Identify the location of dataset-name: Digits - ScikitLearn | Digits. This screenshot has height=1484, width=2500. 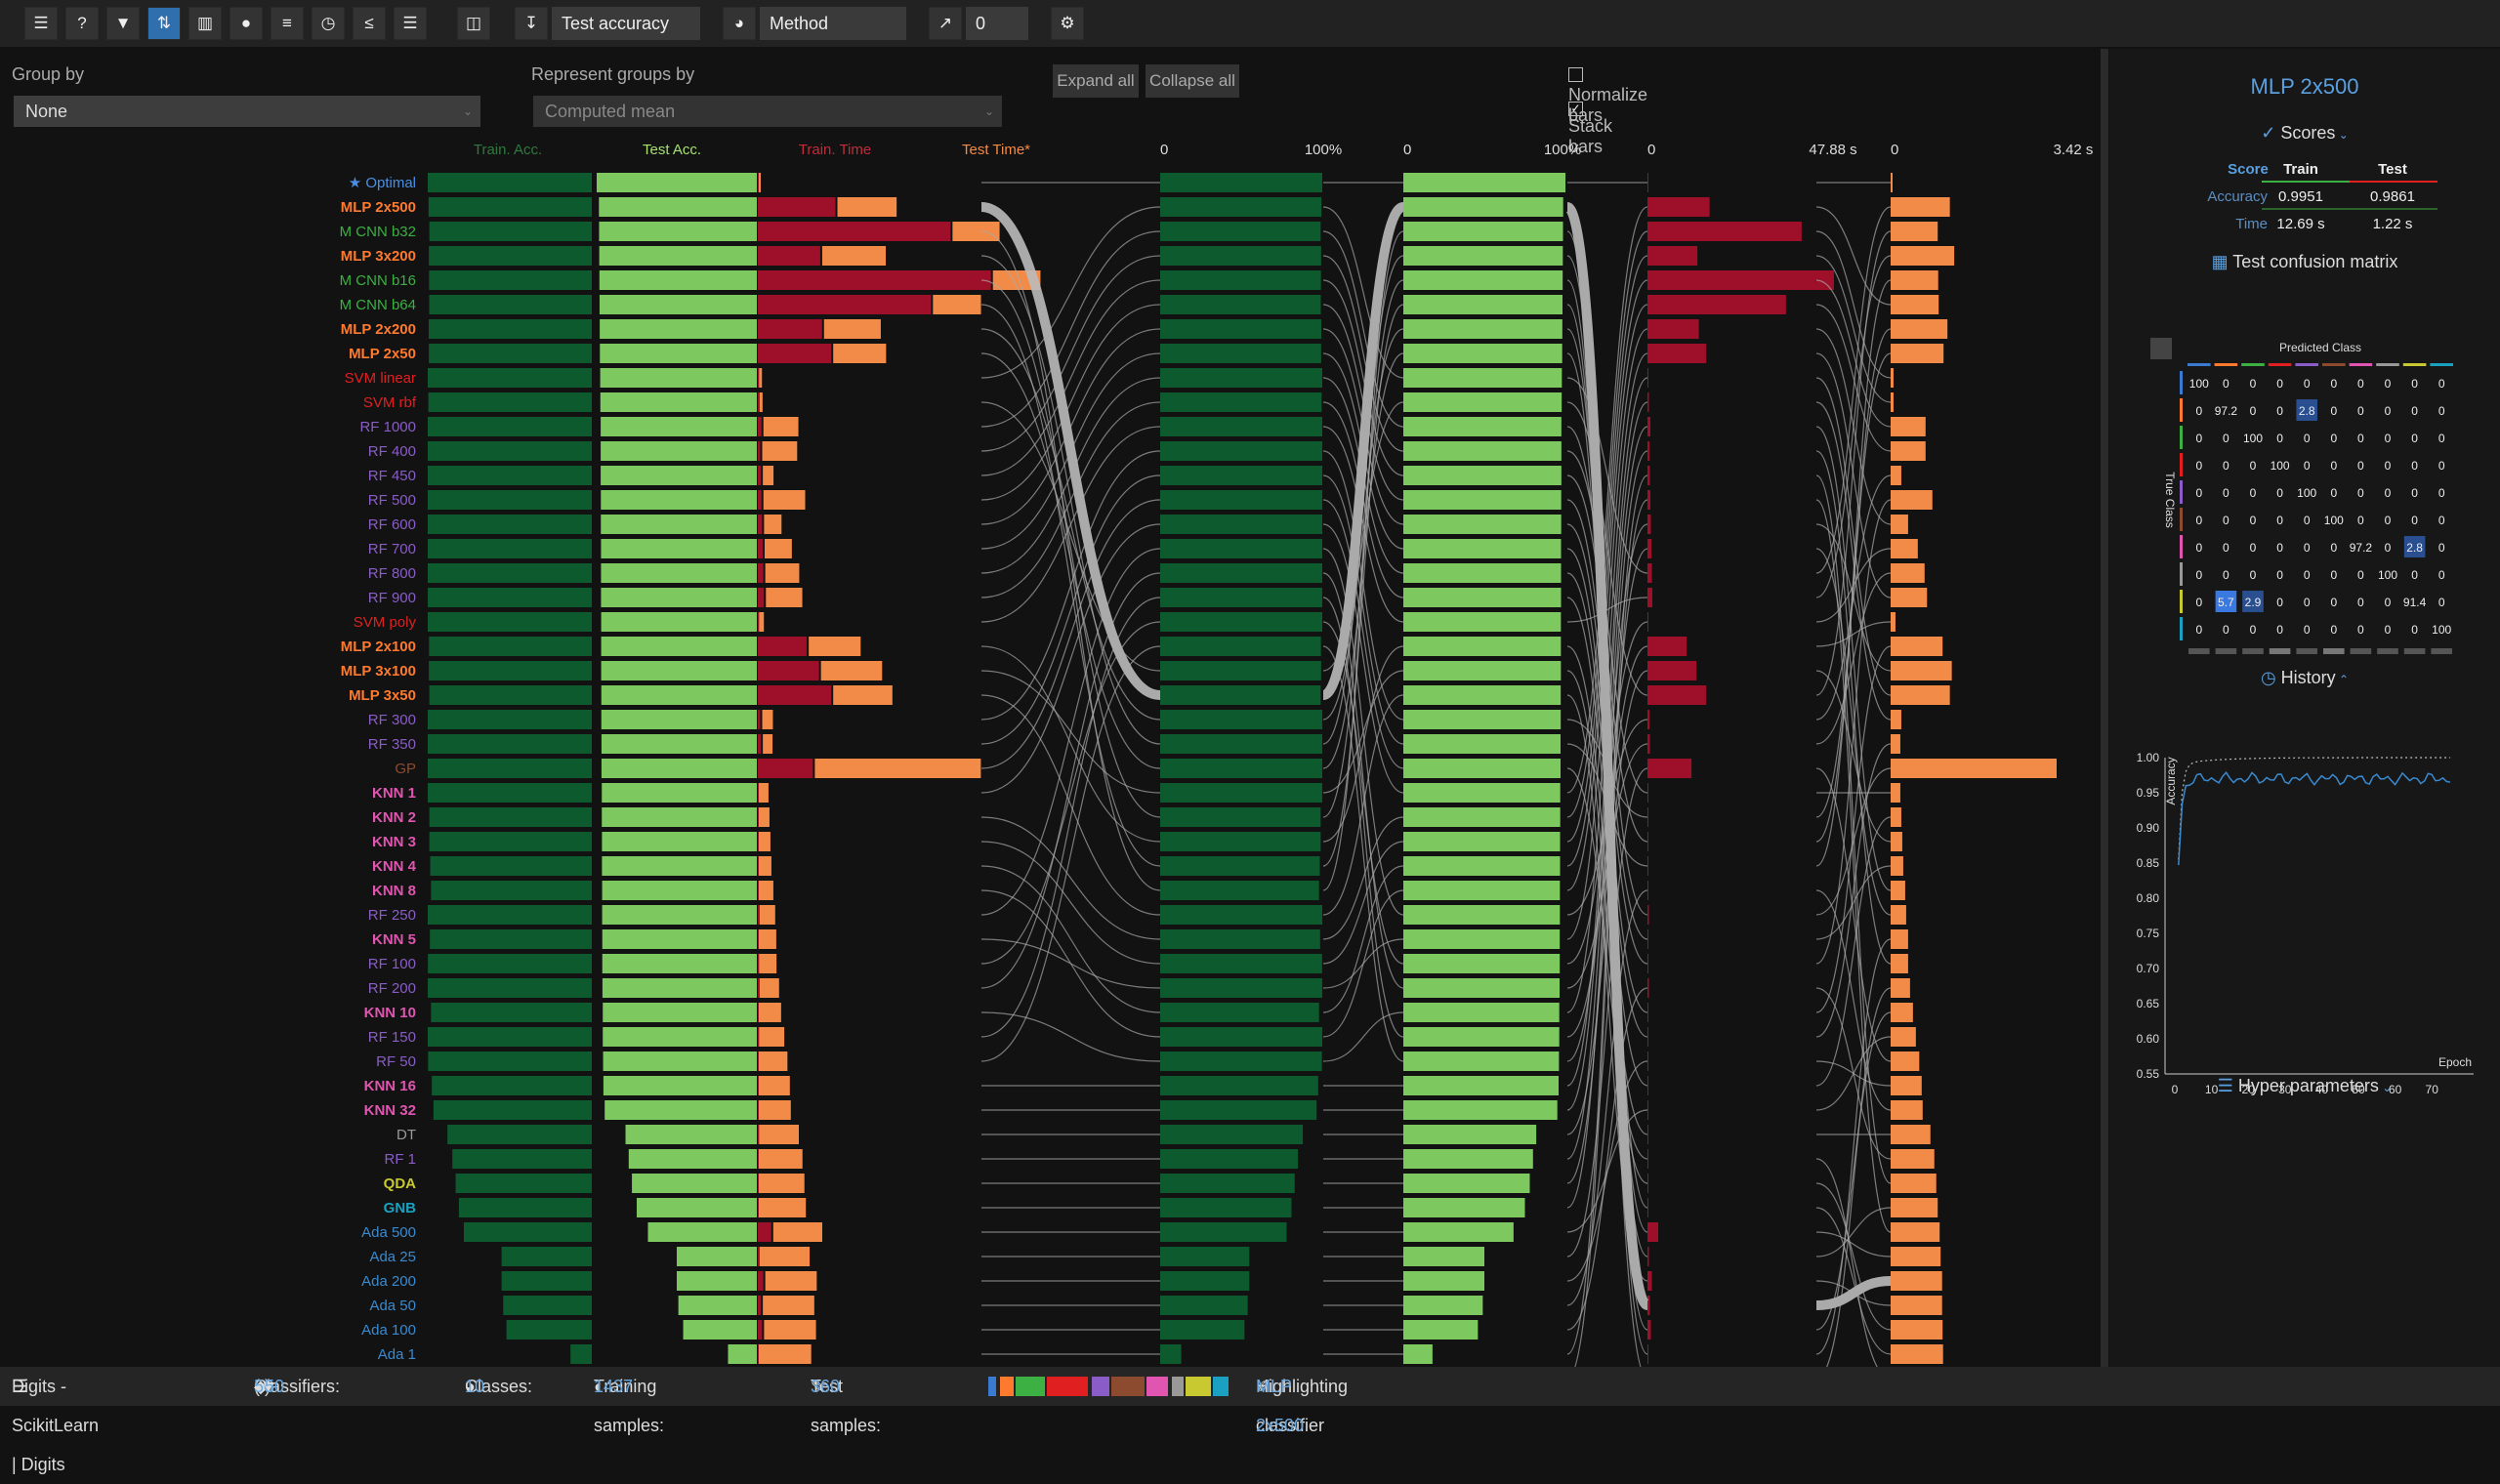
(56, 1426).